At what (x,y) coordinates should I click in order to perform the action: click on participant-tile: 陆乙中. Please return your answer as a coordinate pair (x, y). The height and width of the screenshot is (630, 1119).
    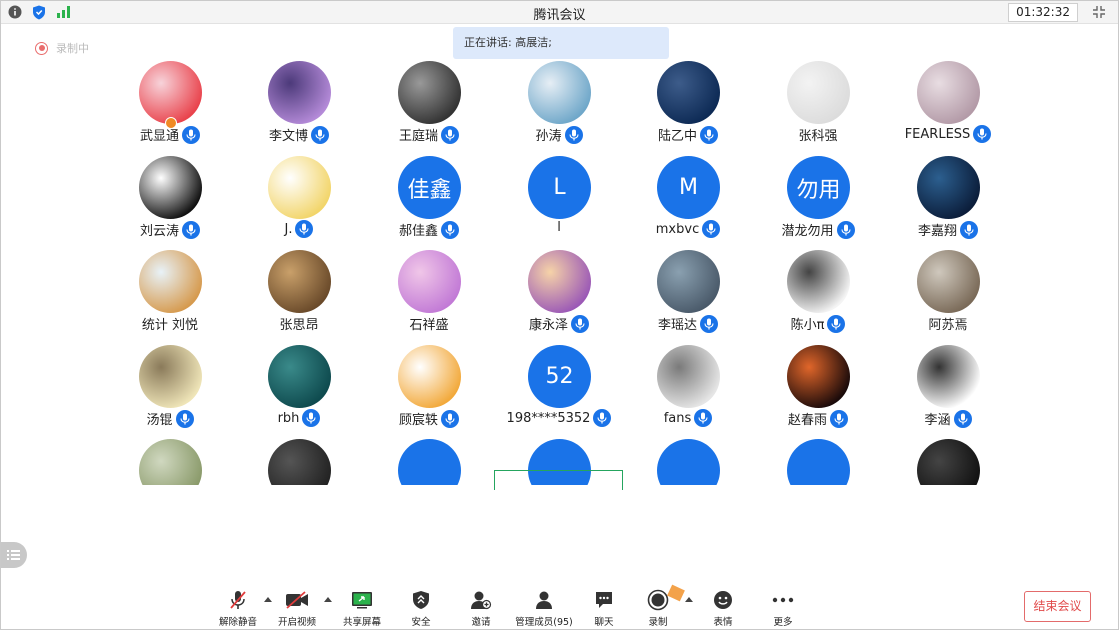
    Looking at the image, I should click on (688, 102).